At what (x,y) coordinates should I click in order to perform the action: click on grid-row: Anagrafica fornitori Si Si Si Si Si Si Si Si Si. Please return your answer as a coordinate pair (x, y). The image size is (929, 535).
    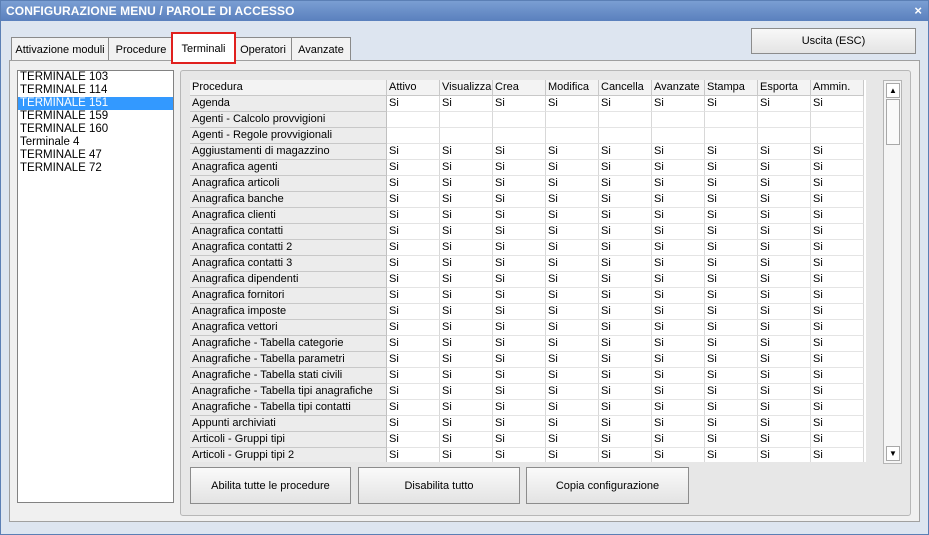
    Looking at the image, I should click on (527, 296).